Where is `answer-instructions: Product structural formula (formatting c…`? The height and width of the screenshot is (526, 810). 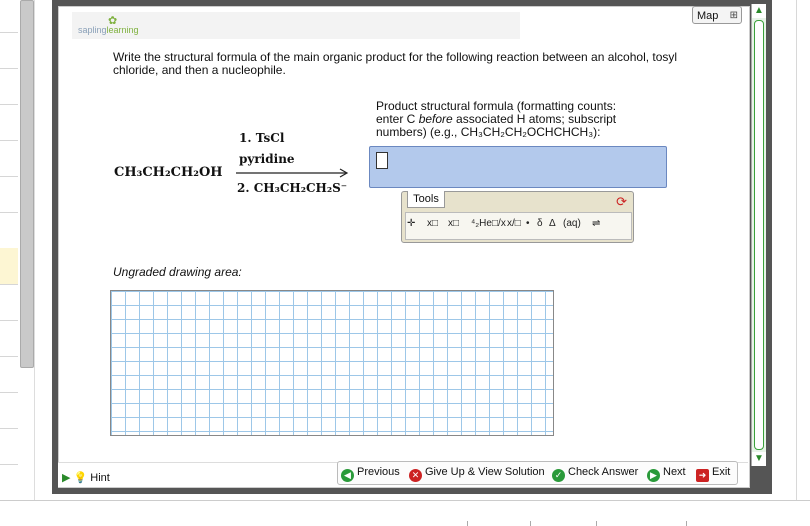 answer-instructions: Product structural formula (formatting c… is located at coordinates (511, 119).